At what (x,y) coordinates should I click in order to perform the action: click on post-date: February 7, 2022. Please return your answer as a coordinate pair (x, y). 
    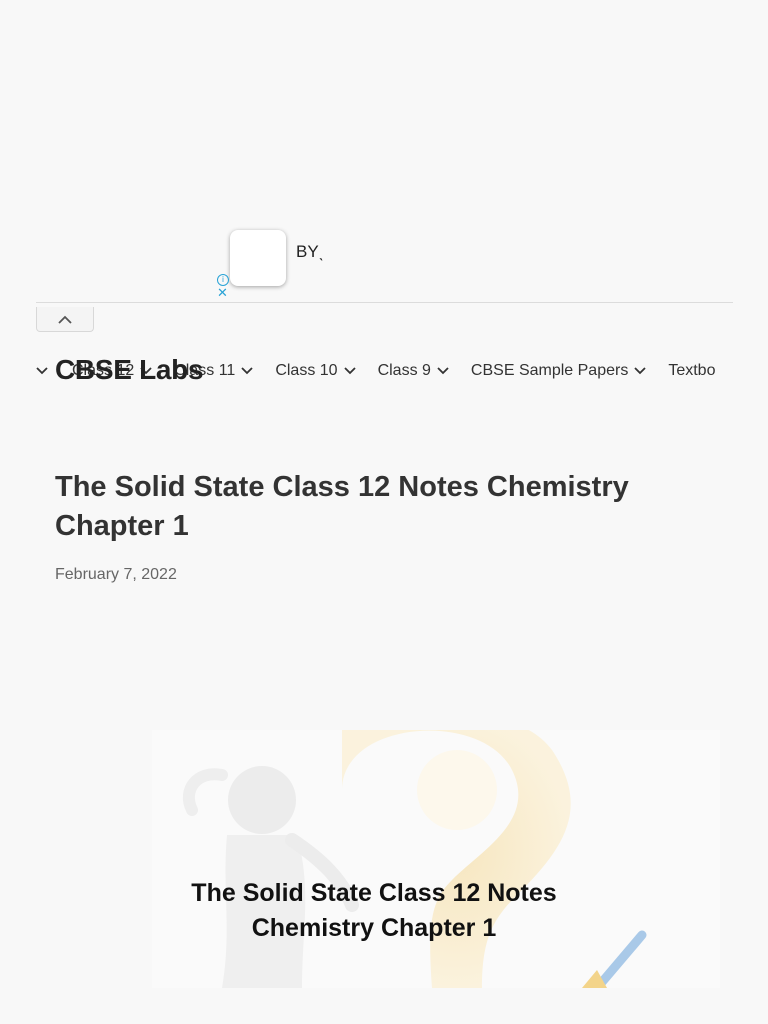
    Looking at the image, I should click on (116, 574).